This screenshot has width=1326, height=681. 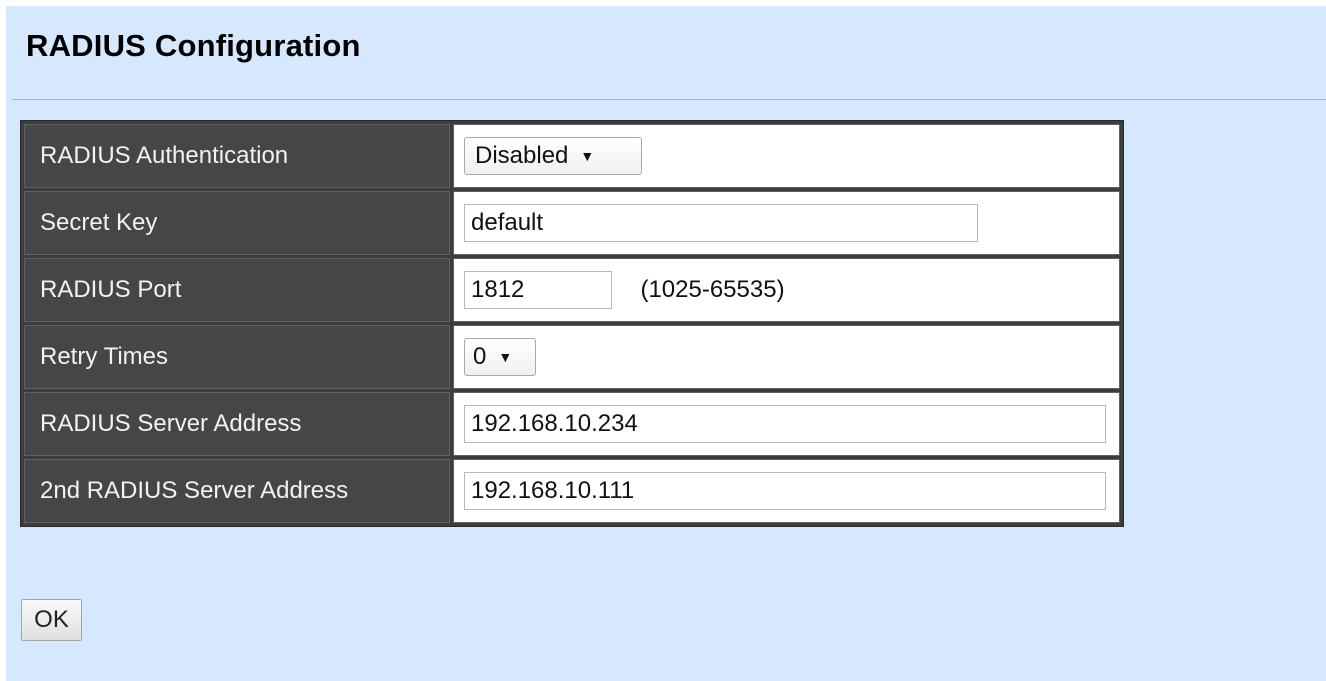 What do you see at coordinates (237, 156) in the screenshot?
I see `radius-authentication-label: RADIUS Authentication` at bounding box center [237, 156].